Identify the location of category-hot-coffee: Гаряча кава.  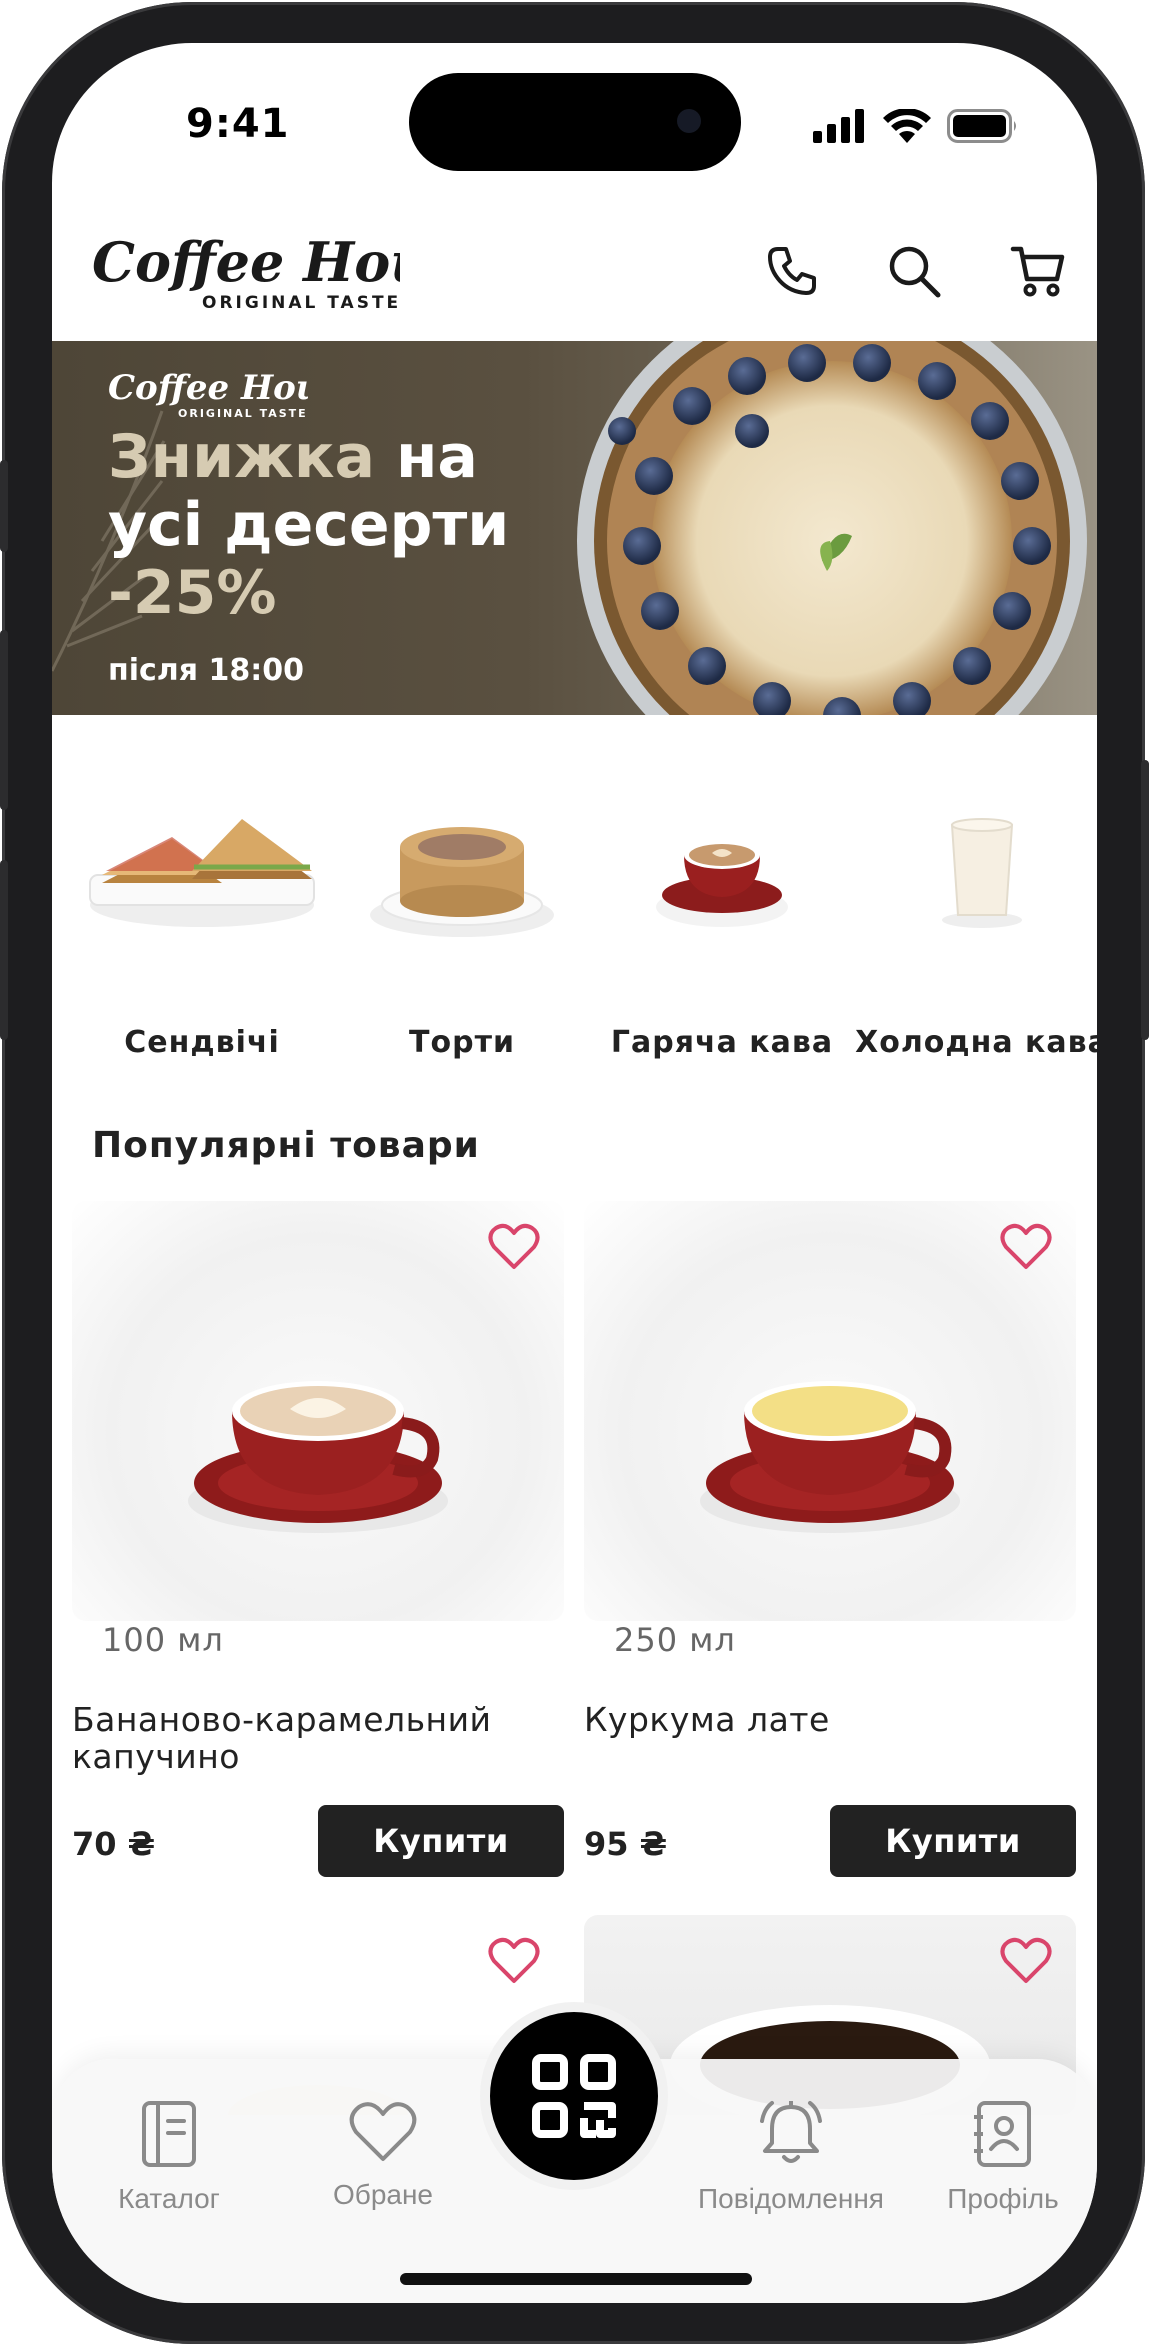
(722, 907).